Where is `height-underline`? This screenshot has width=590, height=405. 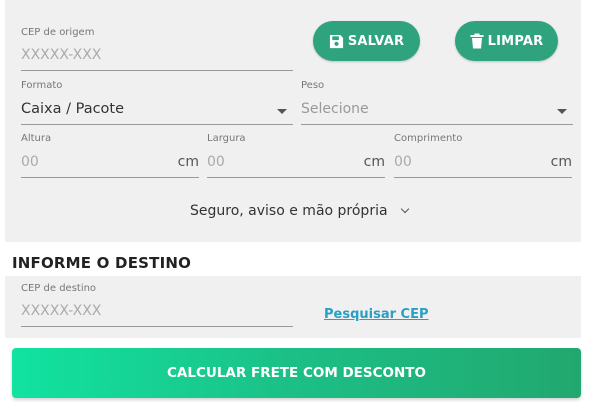
height-underline is located at coordinates (110, 177).